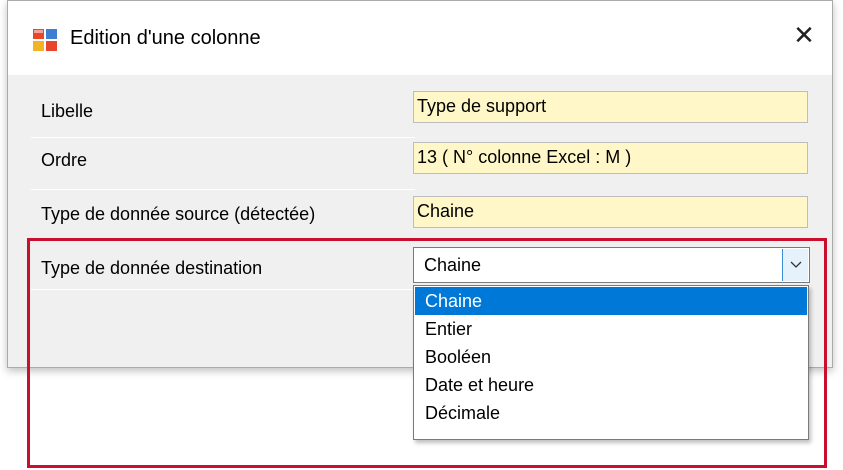 The image size is (843, 470). Describe the element at coordinates (178, 214) in the screenshot. I see `type-source-label: Type de donnée source (détectée)` at that location.